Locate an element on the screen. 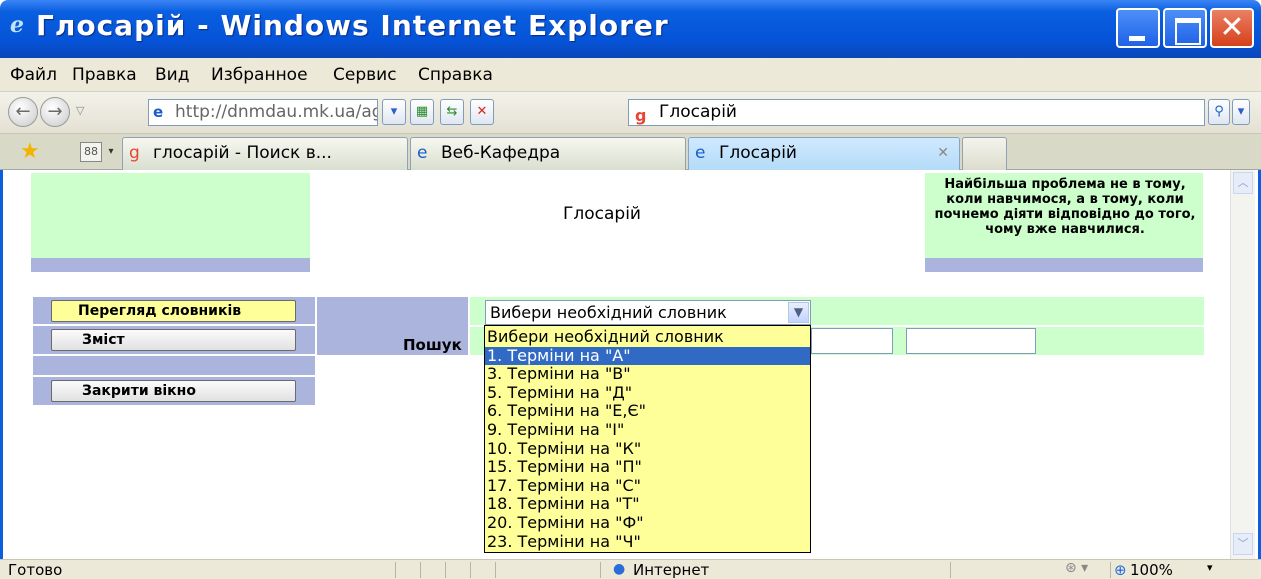 The width and height of the screenshot is (1261, 579). security-zone: Интернет is located at coordinates (671, 570).